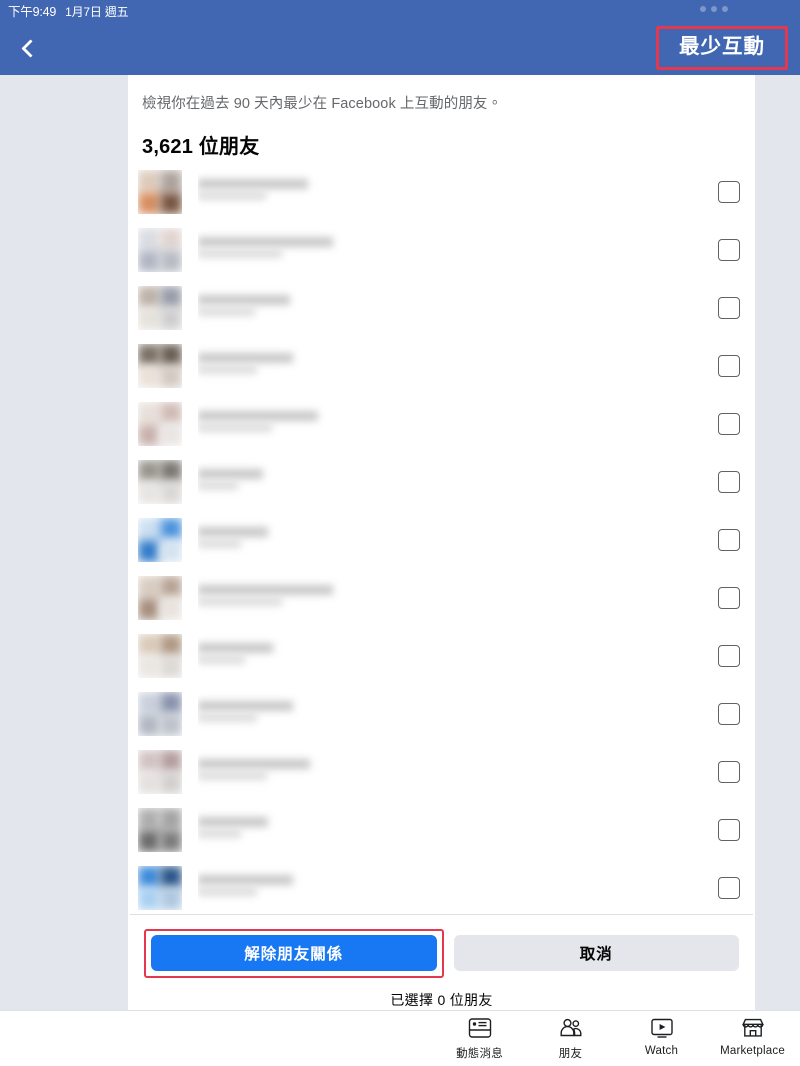  What do you see at coordinates (32, 11) in the screenshot?
I see `status-time: 下午9:49` at bounding box center [32, 11].